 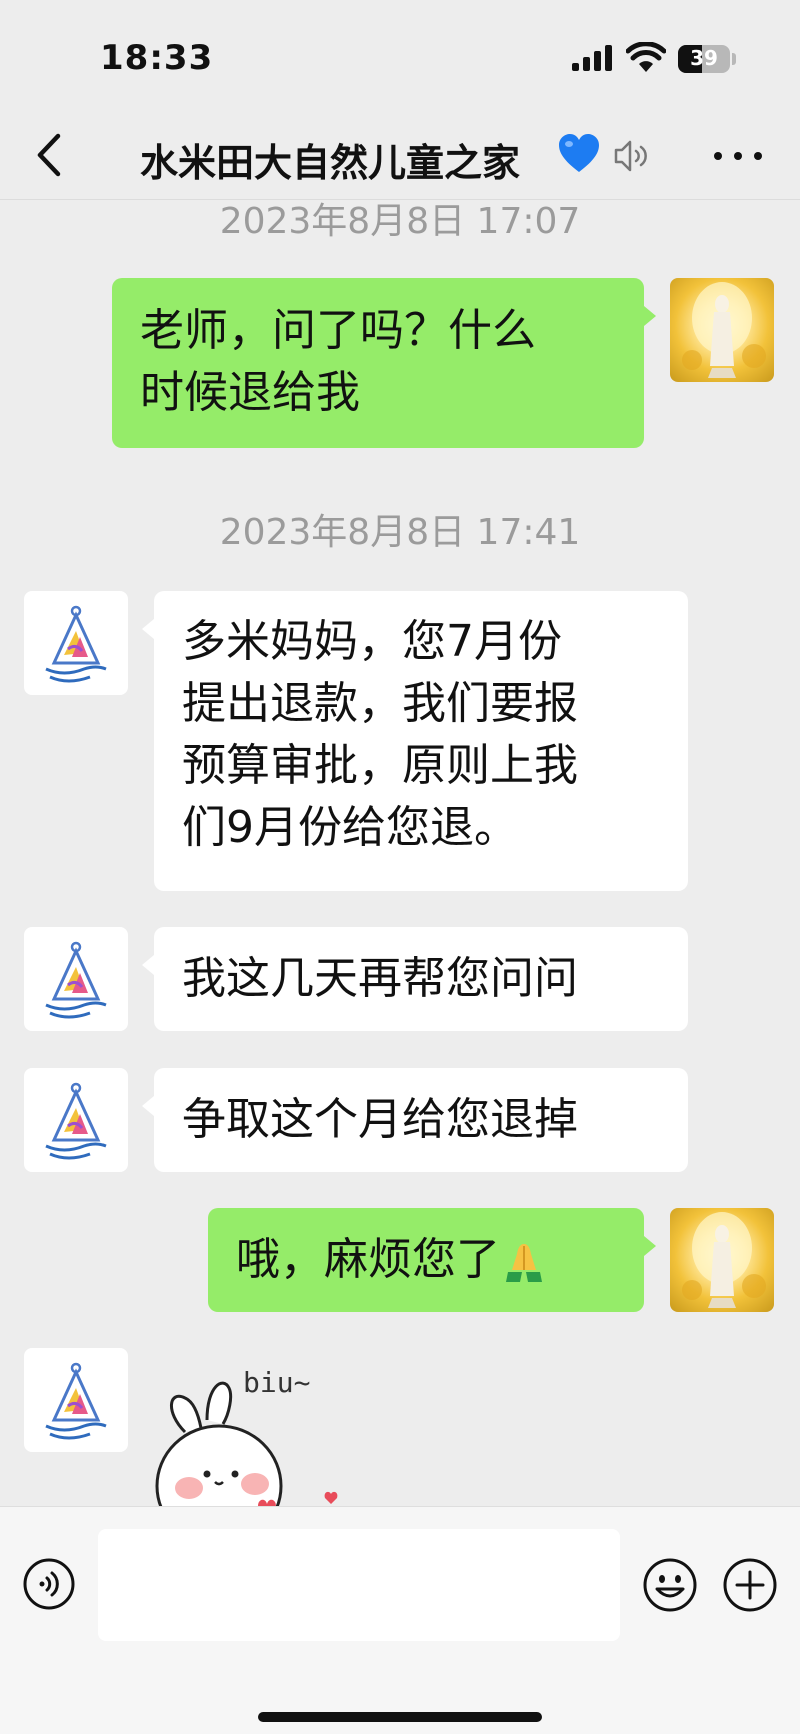 I want to click on message-line: 哦，麻烦您了, so click(x=368, y=1259).